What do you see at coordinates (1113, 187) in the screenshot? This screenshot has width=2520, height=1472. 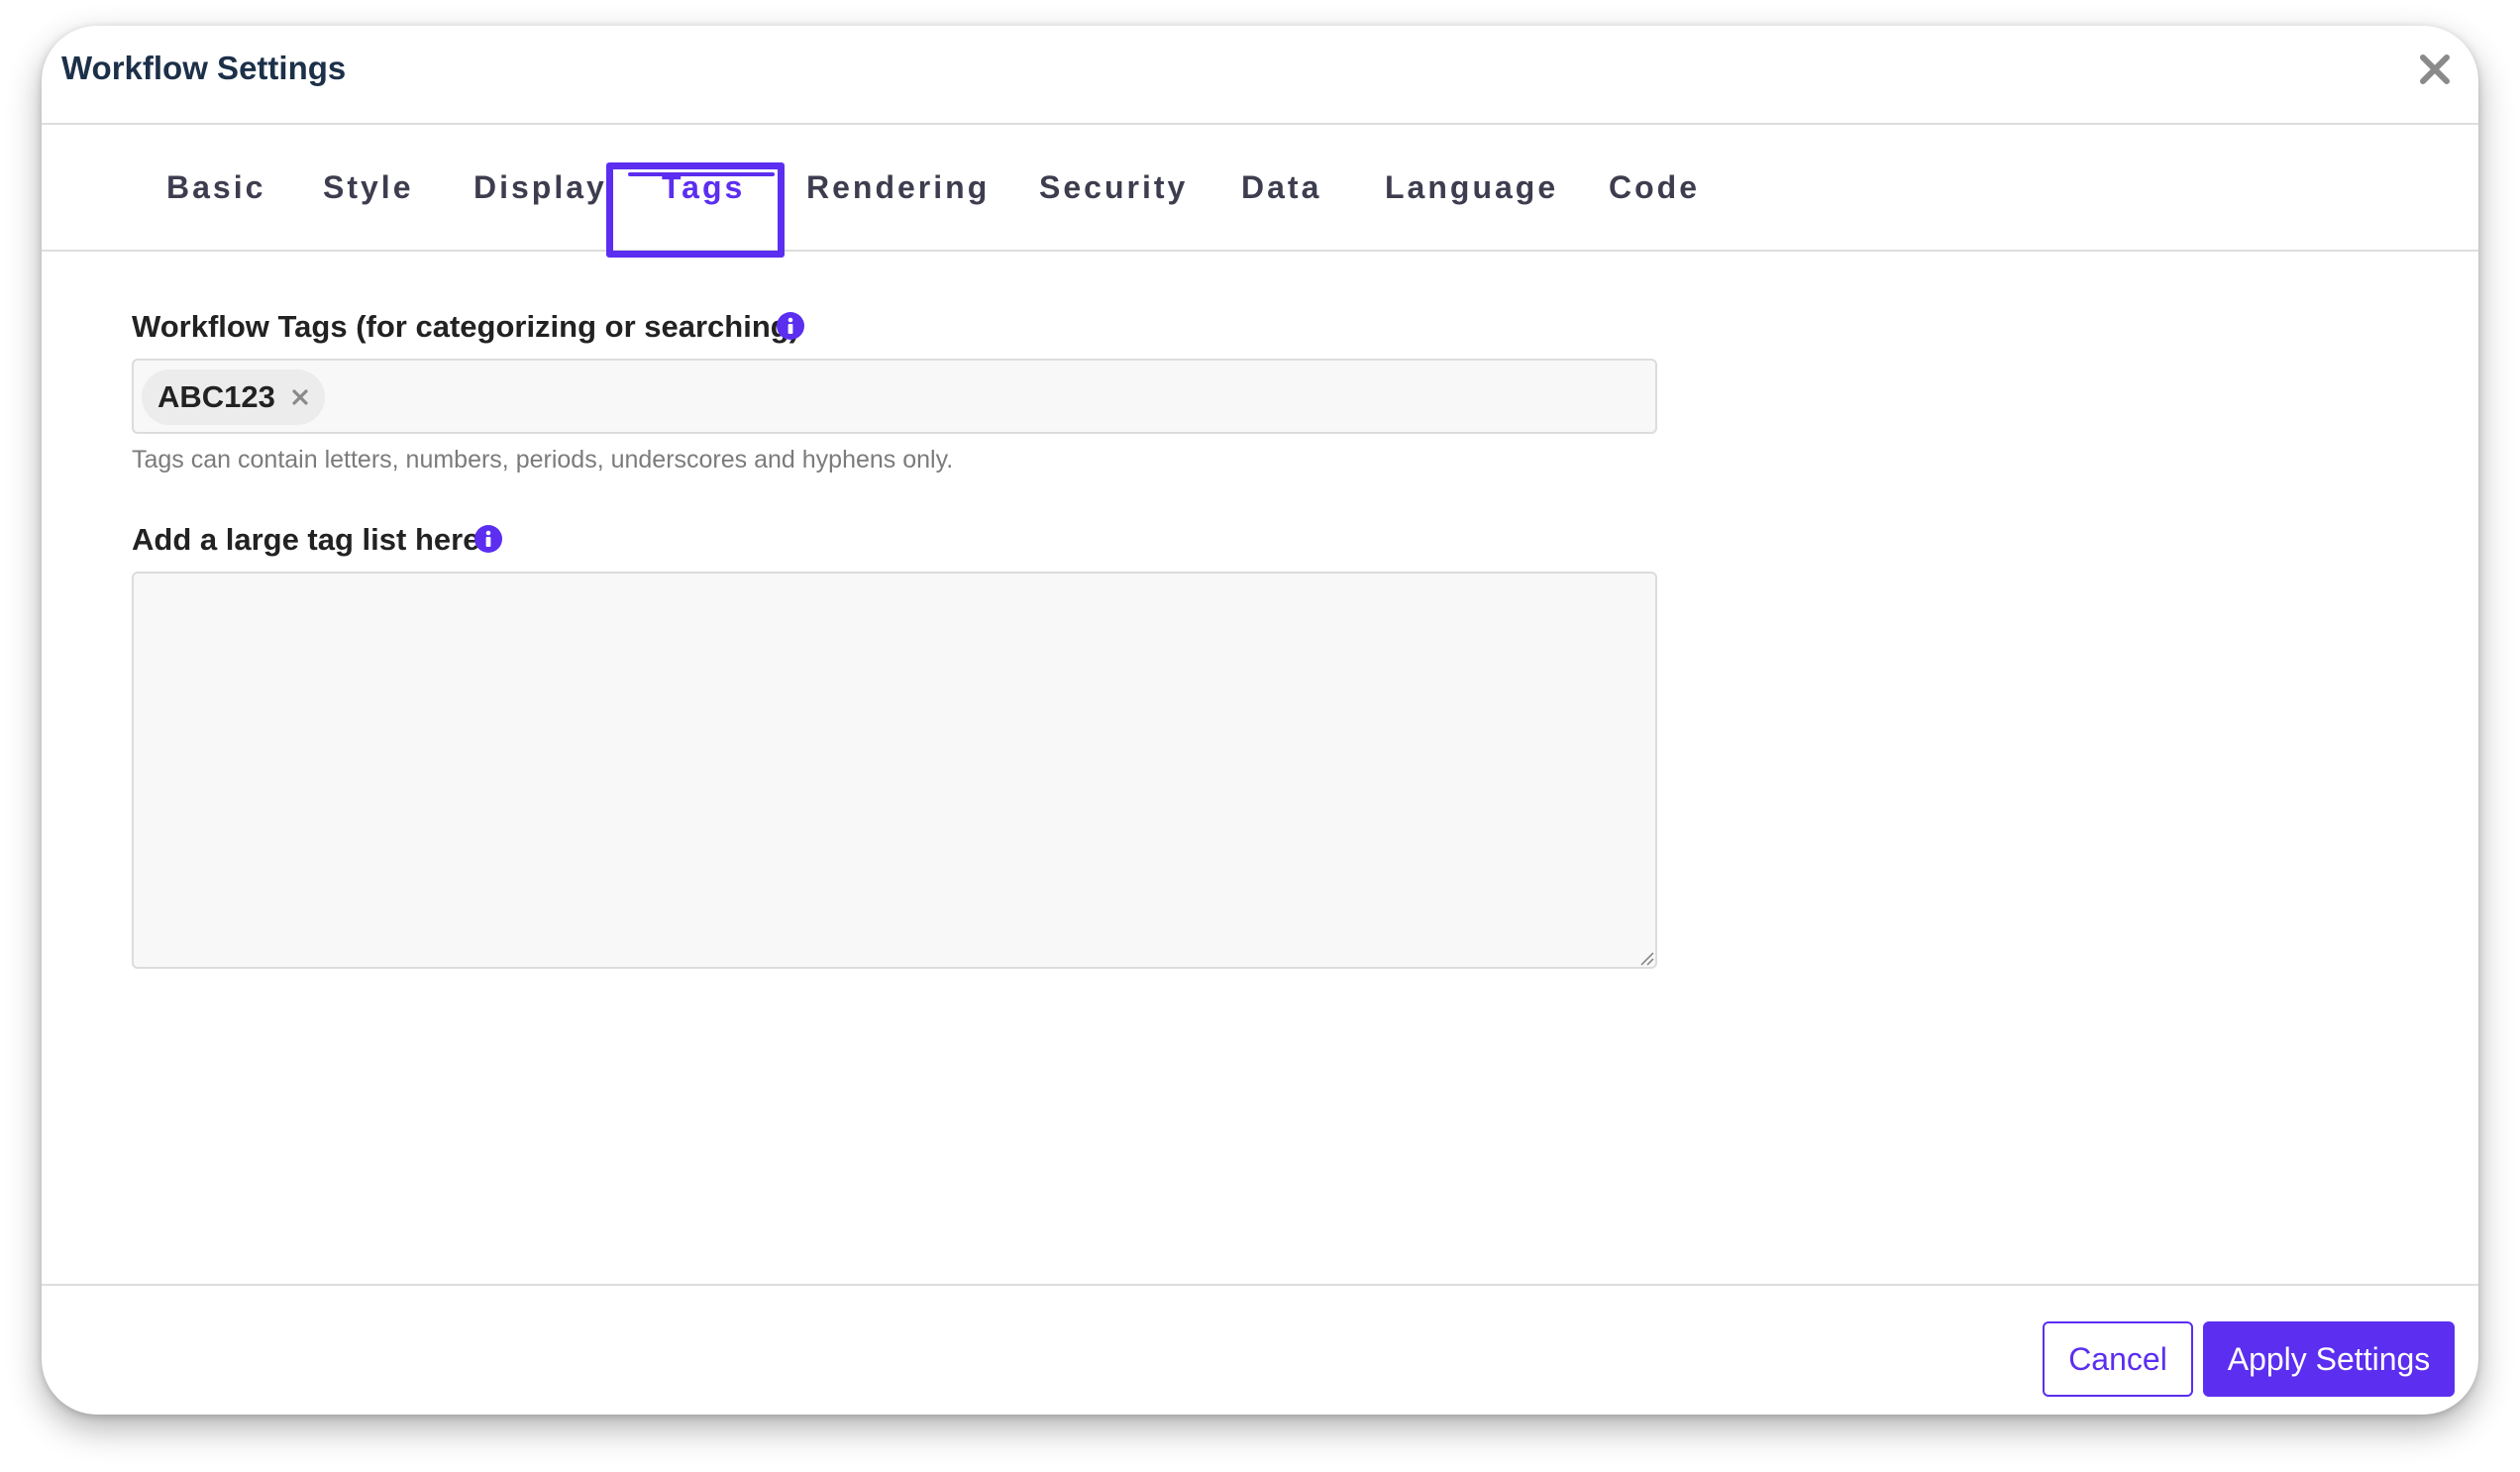 I see `tab-security: Security` at bounding box center [1113, 187].